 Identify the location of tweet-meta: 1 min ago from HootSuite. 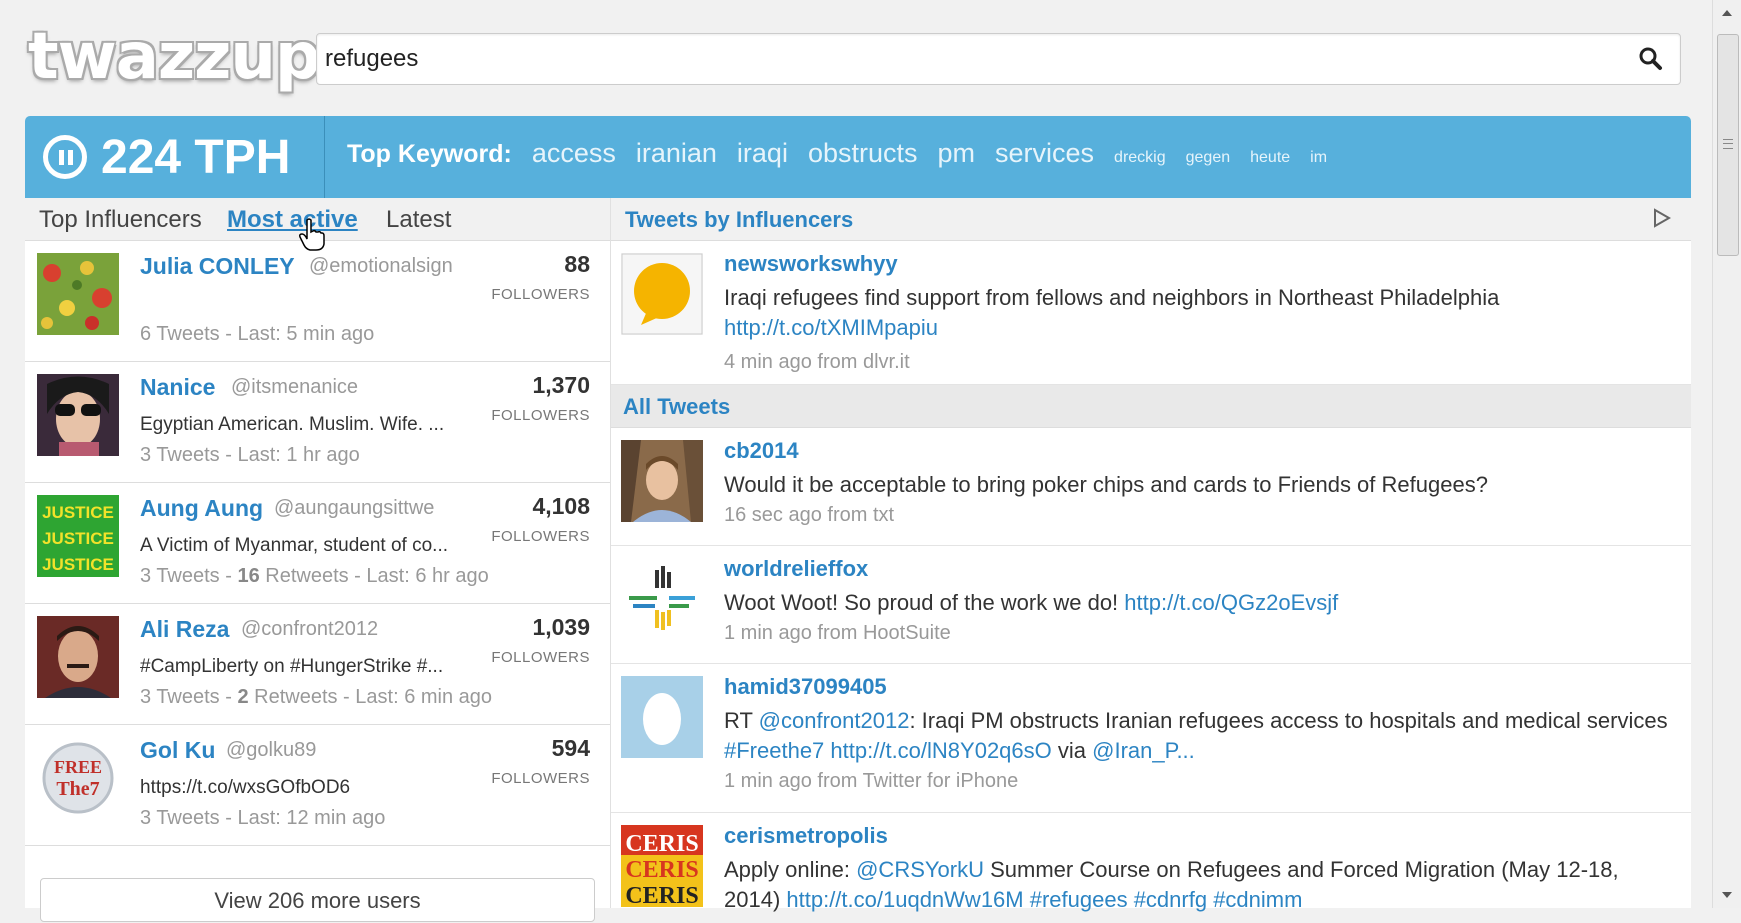
(837, 633).